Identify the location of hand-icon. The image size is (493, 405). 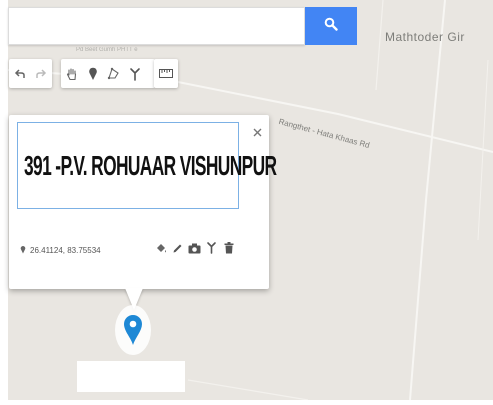
(72, 74).